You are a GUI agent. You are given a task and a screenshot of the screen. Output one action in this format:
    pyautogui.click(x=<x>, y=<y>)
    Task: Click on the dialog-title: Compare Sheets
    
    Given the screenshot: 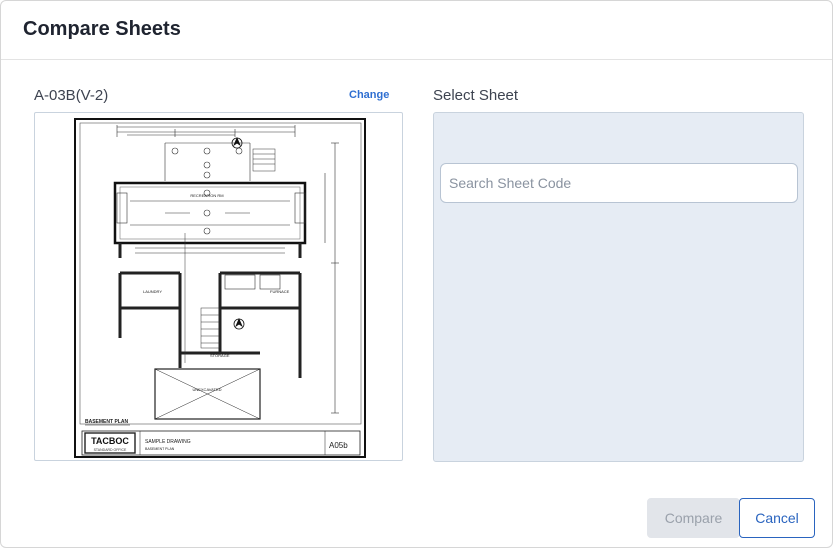 What is the action you would take?
    pyautogui.click(x=102, y=29)
    